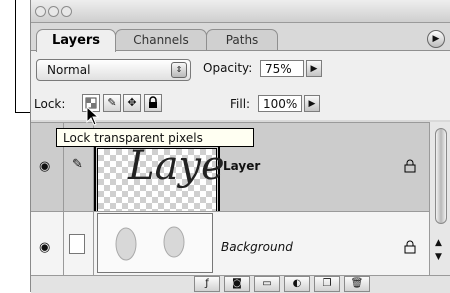  Describe the element at coordinates (15, 56) in the screenshot. I see `callout-line` at that location.